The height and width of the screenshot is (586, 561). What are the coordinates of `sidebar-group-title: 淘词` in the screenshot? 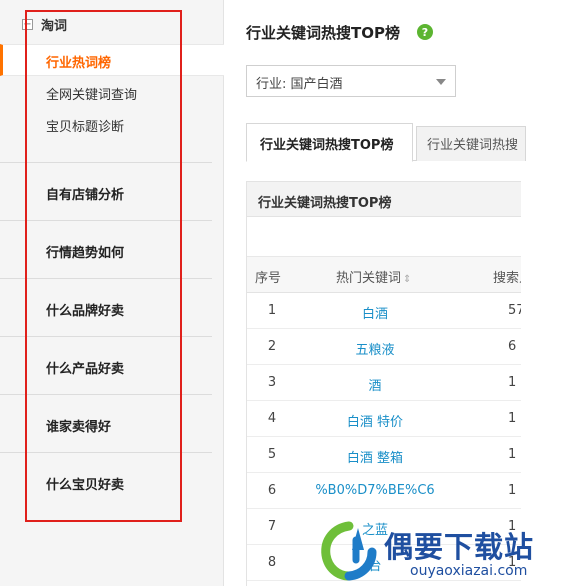 It's located at (54, 26).